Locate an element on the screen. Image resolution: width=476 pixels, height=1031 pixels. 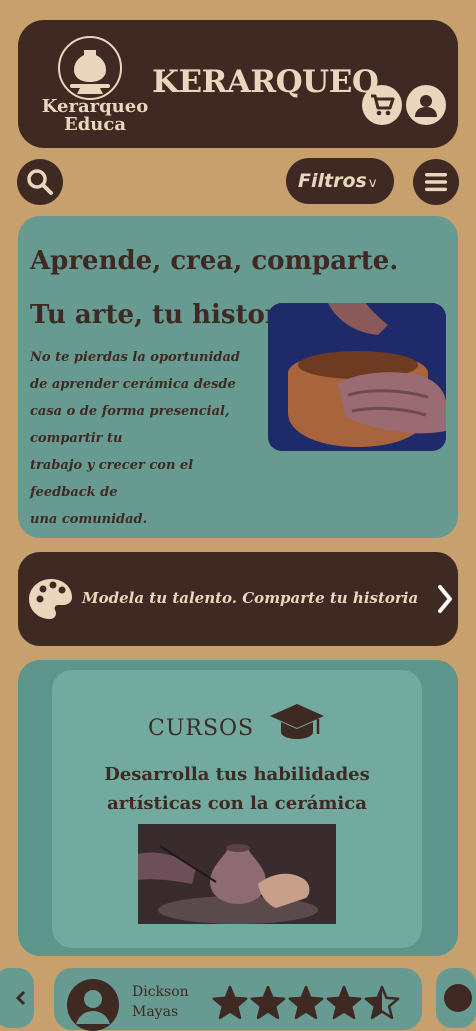
reviewer-name: Dickson Mayas is located at coordinates (172, 1002).